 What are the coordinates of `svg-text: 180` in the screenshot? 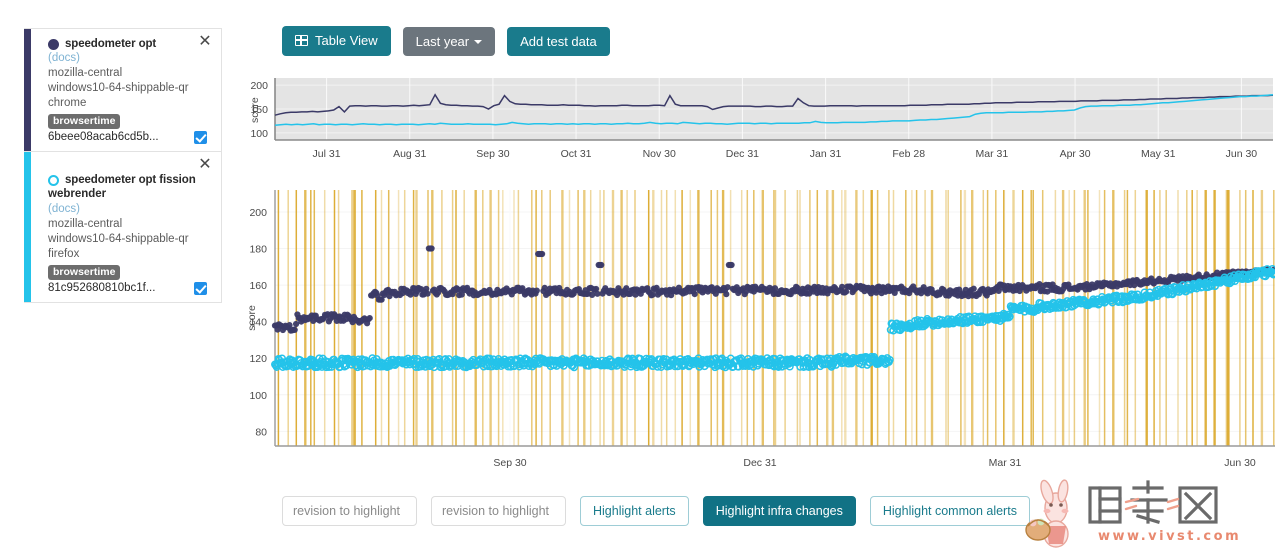 It's located at (258, 250).